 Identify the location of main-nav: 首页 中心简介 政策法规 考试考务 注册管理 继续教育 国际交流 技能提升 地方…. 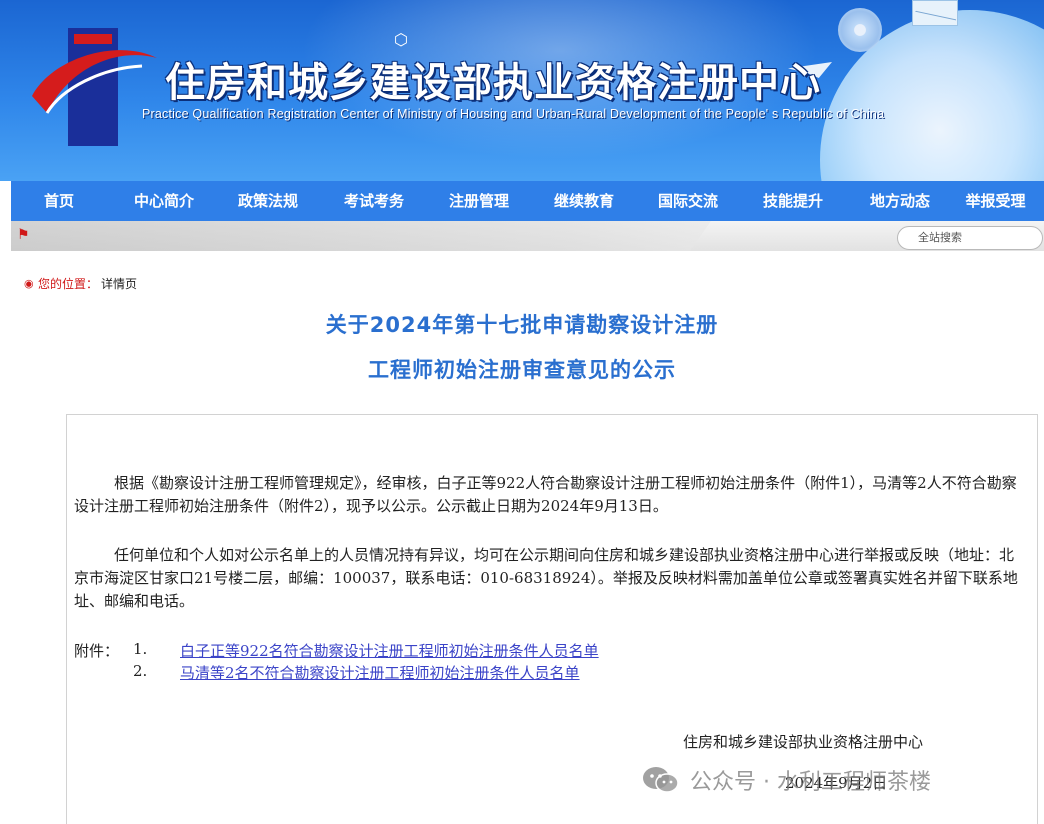
(527, 201).